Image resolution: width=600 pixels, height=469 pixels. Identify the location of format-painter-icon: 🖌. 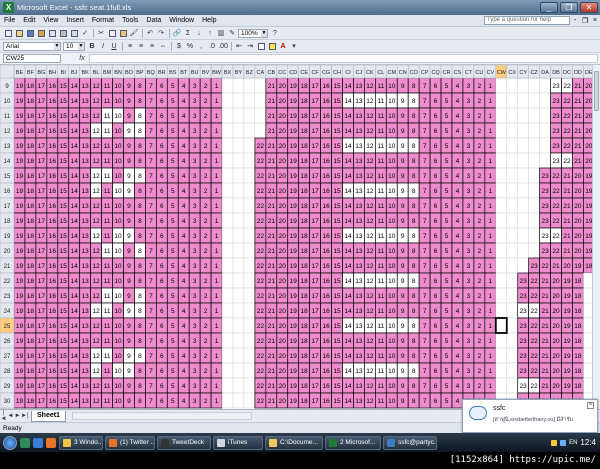
(134, 33).